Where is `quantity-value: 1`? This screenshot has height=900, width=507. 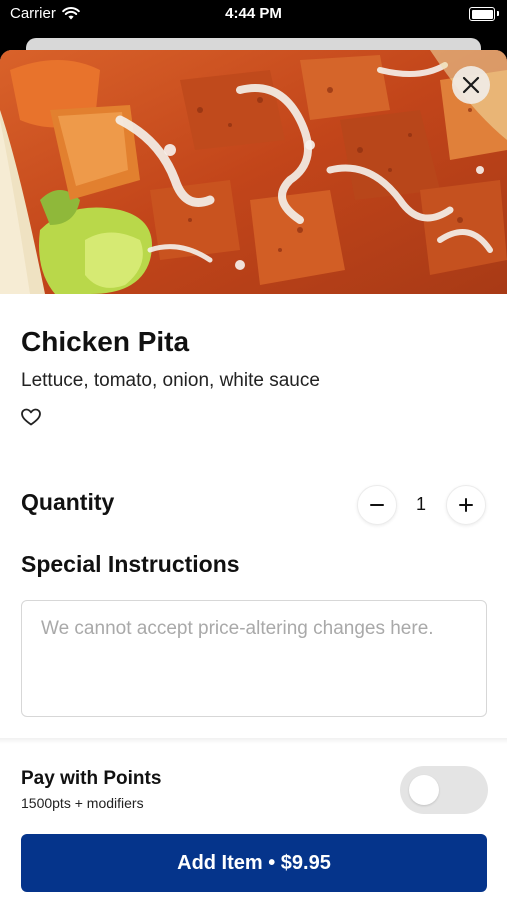
quantity-value: 1 is located at coordinates (420, 504).